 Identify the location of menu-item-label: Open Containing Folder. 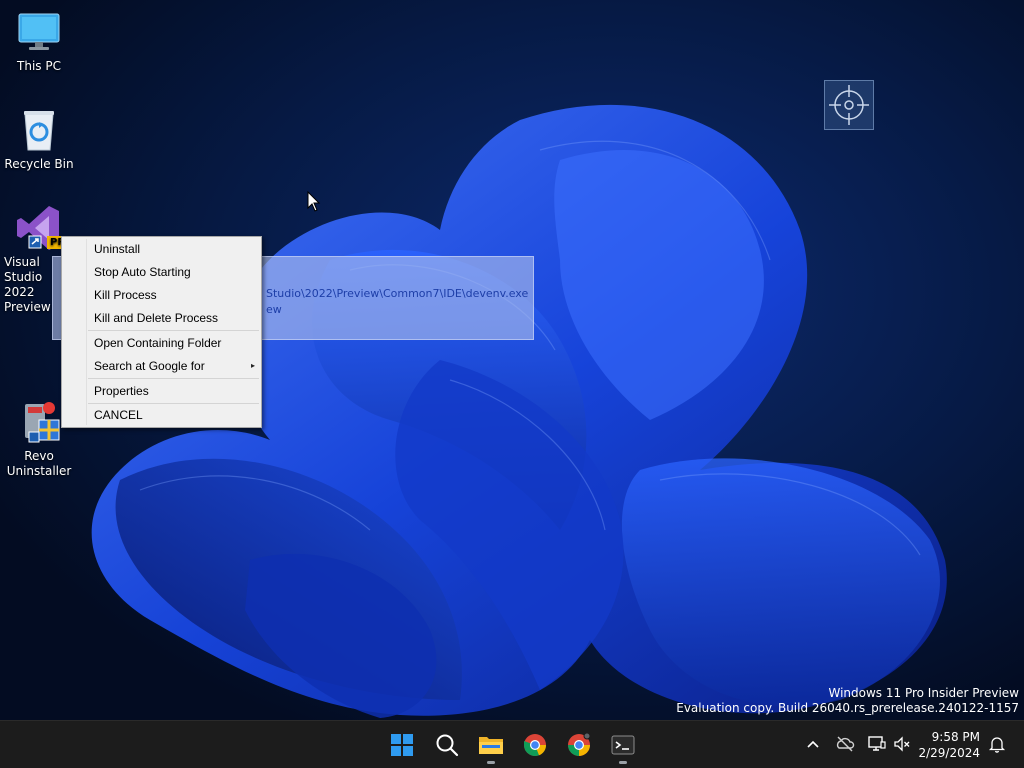
(158, 343).